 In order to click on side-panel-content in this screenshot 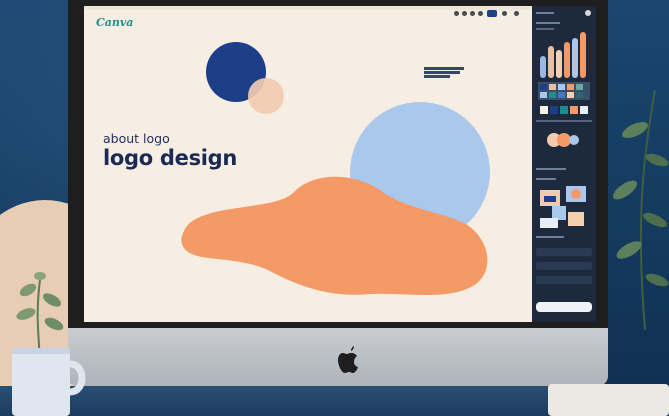, I will do `click(564, 161)`.